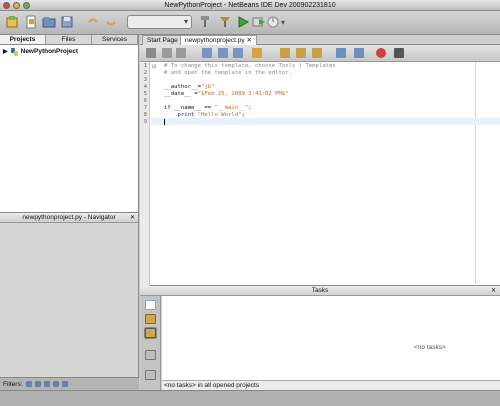 This screenshot has width=500, height=406. I want to click on configuration-combo, so click(159, 22).